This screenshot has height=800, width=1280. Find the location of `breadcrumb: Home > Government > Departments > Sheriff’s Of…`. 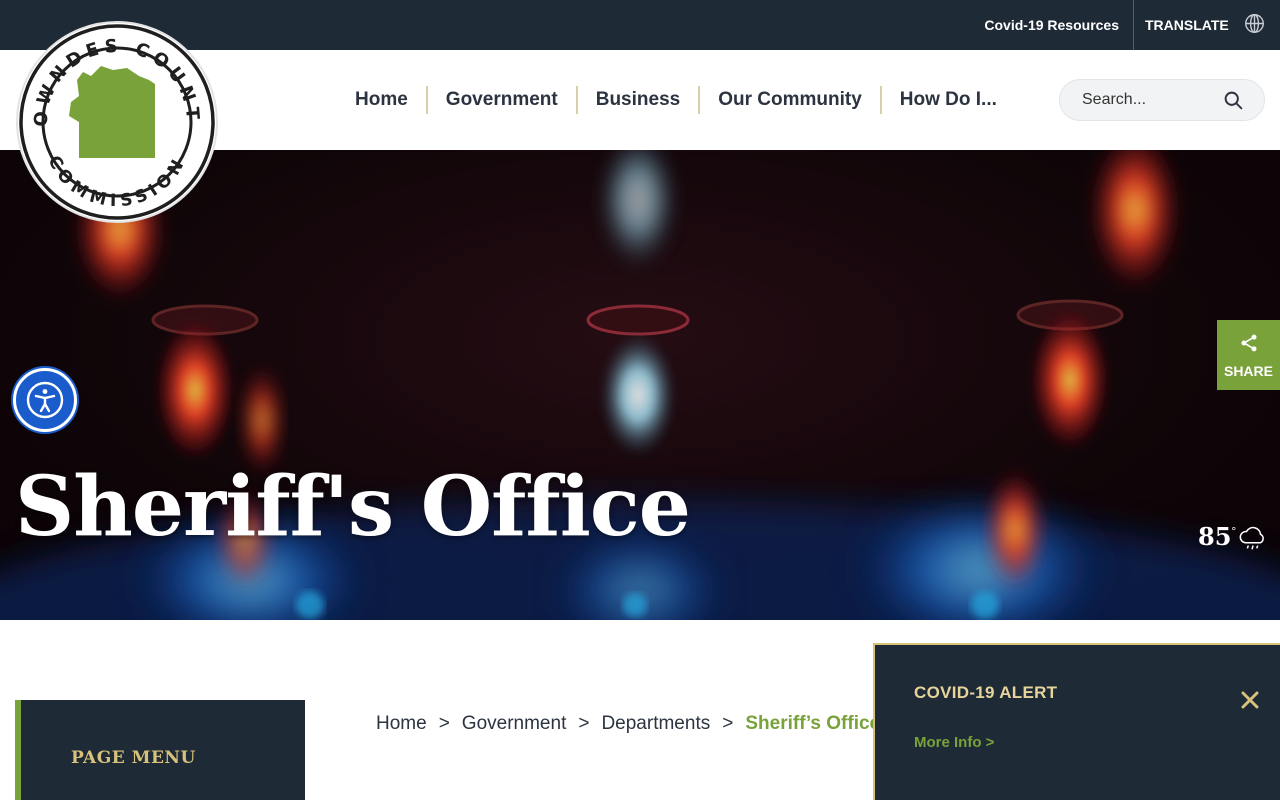

breadcrumb: Home > Government > Departments > Sheriff’s Of… is located at coordinates (628, 724).